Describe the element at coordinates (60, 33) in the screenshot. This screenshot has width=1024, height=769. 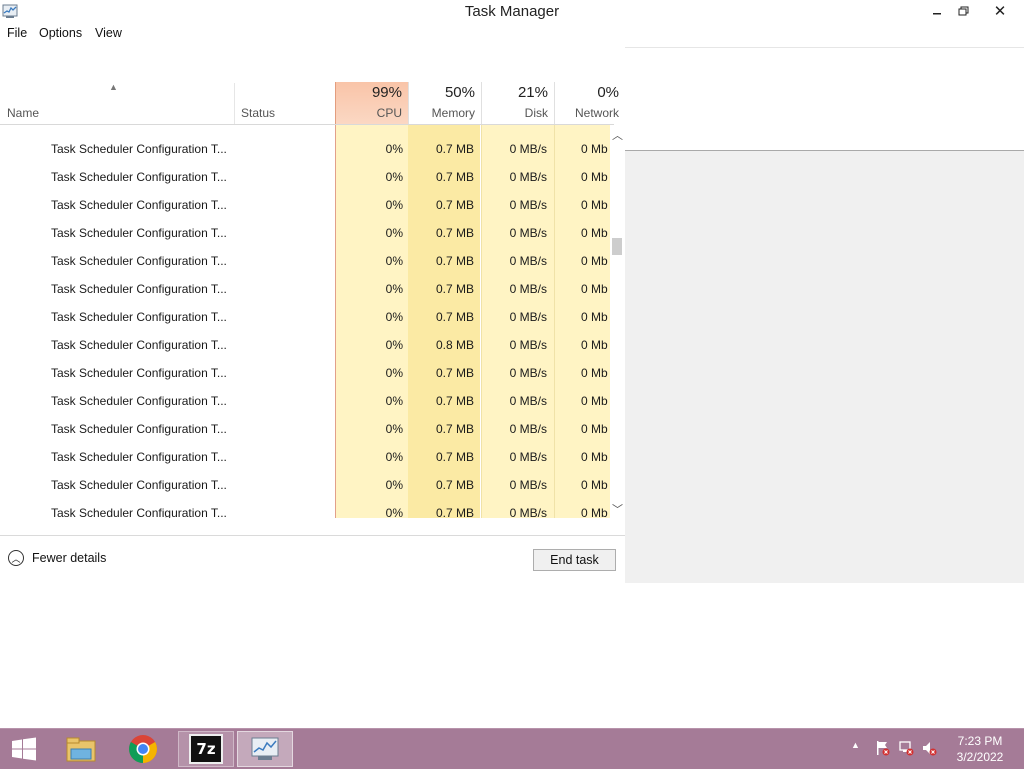
I see `menu-options: Options` at that location.